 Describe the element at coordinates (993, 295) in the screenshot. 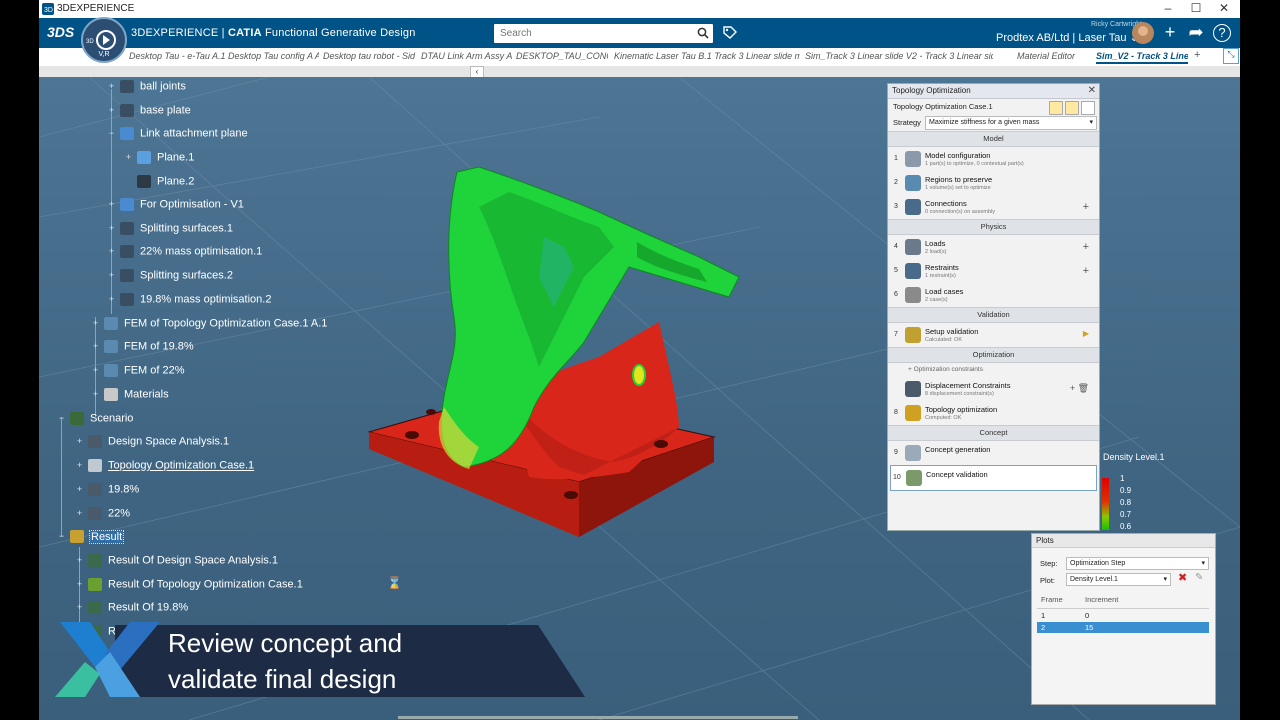

I see `step-load-cases: 6 Load cases 2 case(s)` at that location.